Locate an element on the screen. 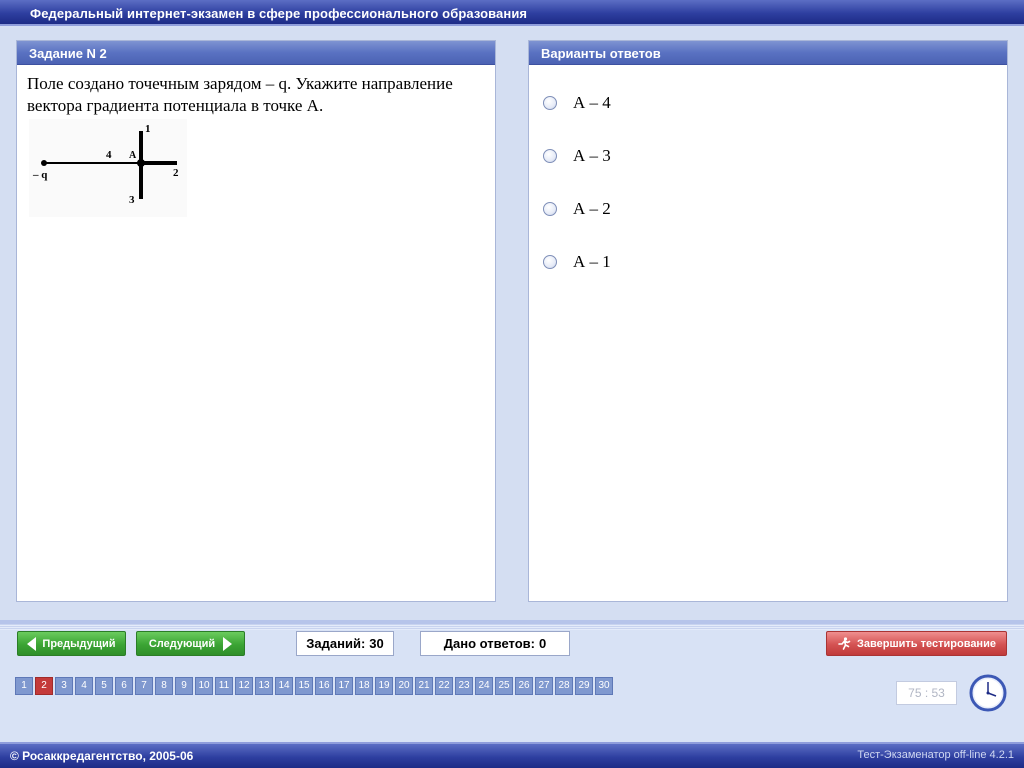  answer-option-2: А – 3 is located at coordinates (577, 156).